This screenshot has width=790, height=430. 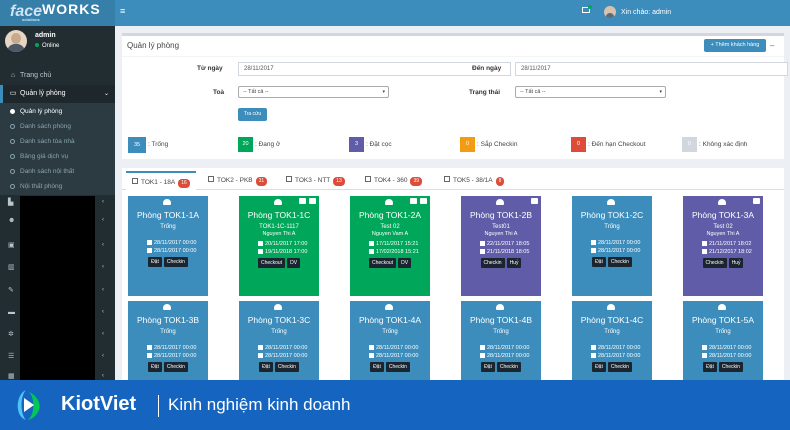 I want to click on room-end-date: 28/11/2017 00:00, so click(x=390, y=356).